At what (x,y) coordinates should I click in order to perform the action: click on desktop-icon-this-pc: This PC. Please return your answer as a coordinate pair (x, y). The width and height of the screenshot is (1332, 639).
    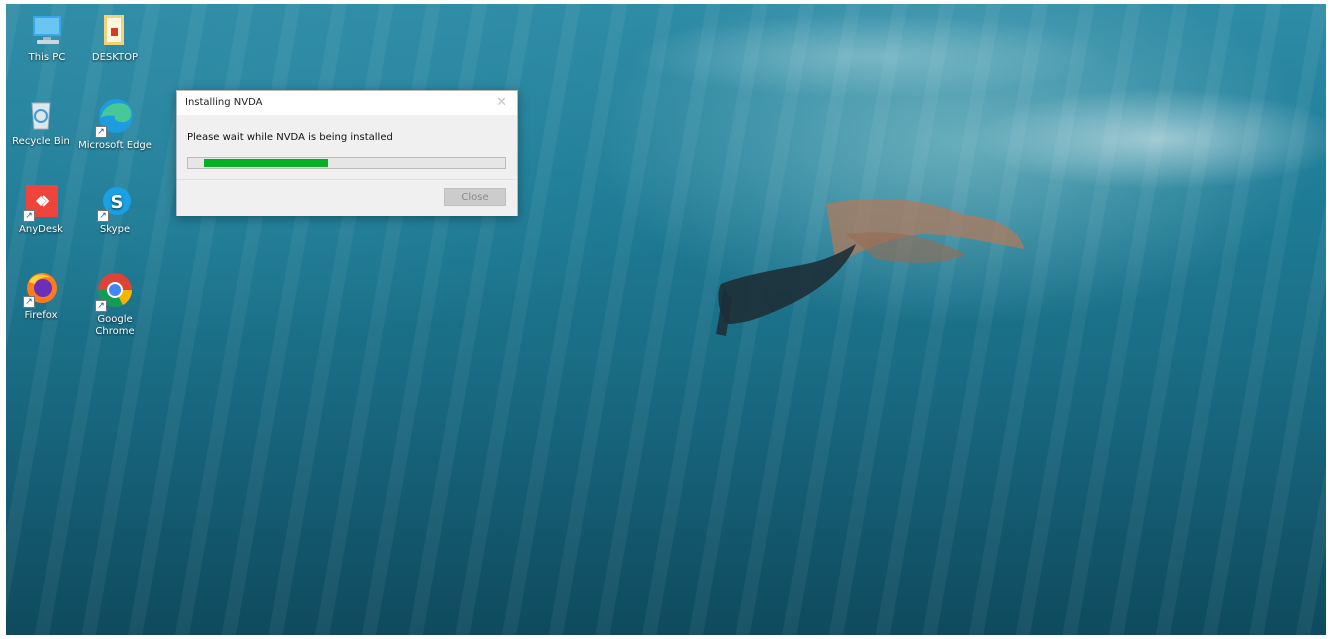
    Looking at the image, I should click on (47, 38).